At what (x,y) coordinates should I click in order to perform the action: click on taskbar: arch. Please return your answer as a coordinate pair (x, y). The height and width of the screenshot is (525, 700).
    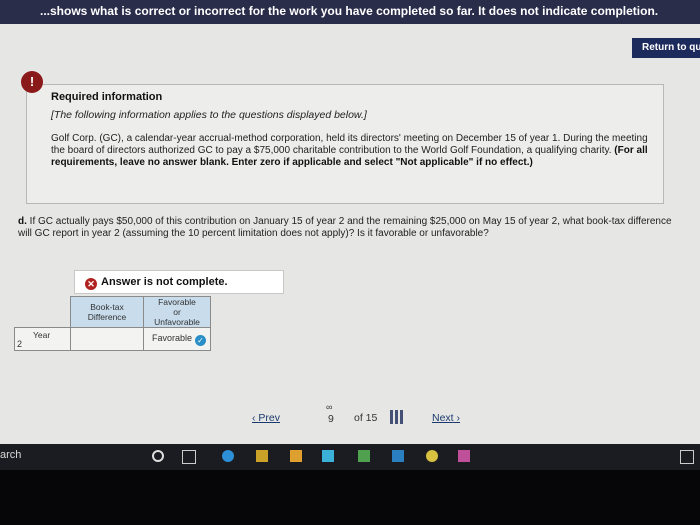
    Looking at the image, I should click on (350, 457).